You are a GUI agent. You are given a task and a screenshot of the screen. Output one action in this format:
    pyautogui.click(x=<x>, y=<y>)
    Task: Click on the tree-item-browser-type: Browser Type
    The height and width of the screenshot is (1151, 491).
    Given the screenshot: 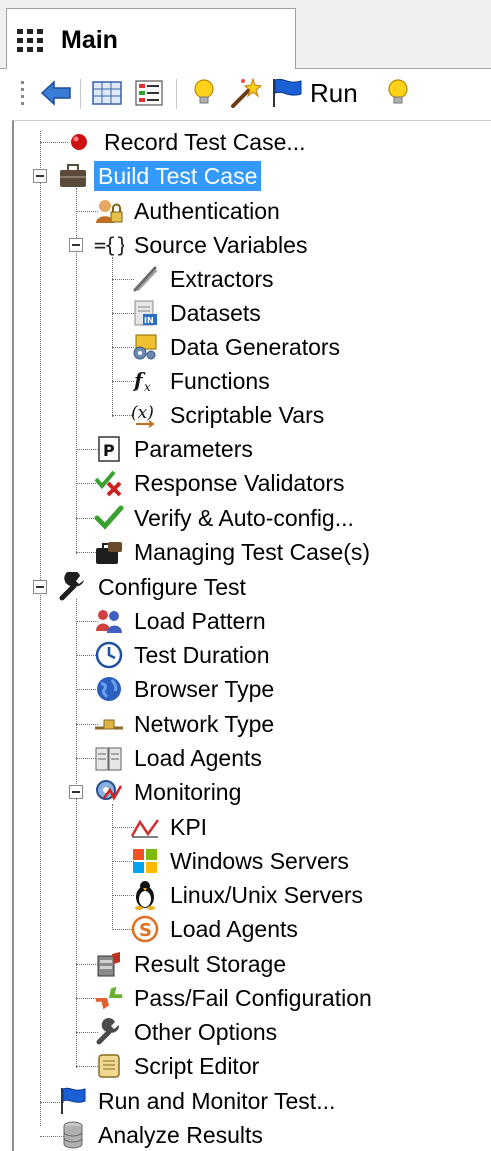 What is the action you would take?
    pyautogui.click(x=186, y=689)
    